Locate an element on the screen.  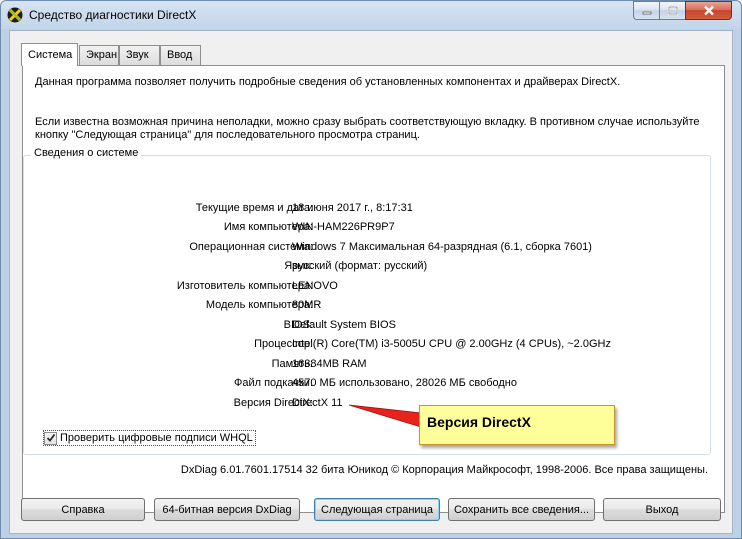
minimize-button is located at coordinates (646, 10).